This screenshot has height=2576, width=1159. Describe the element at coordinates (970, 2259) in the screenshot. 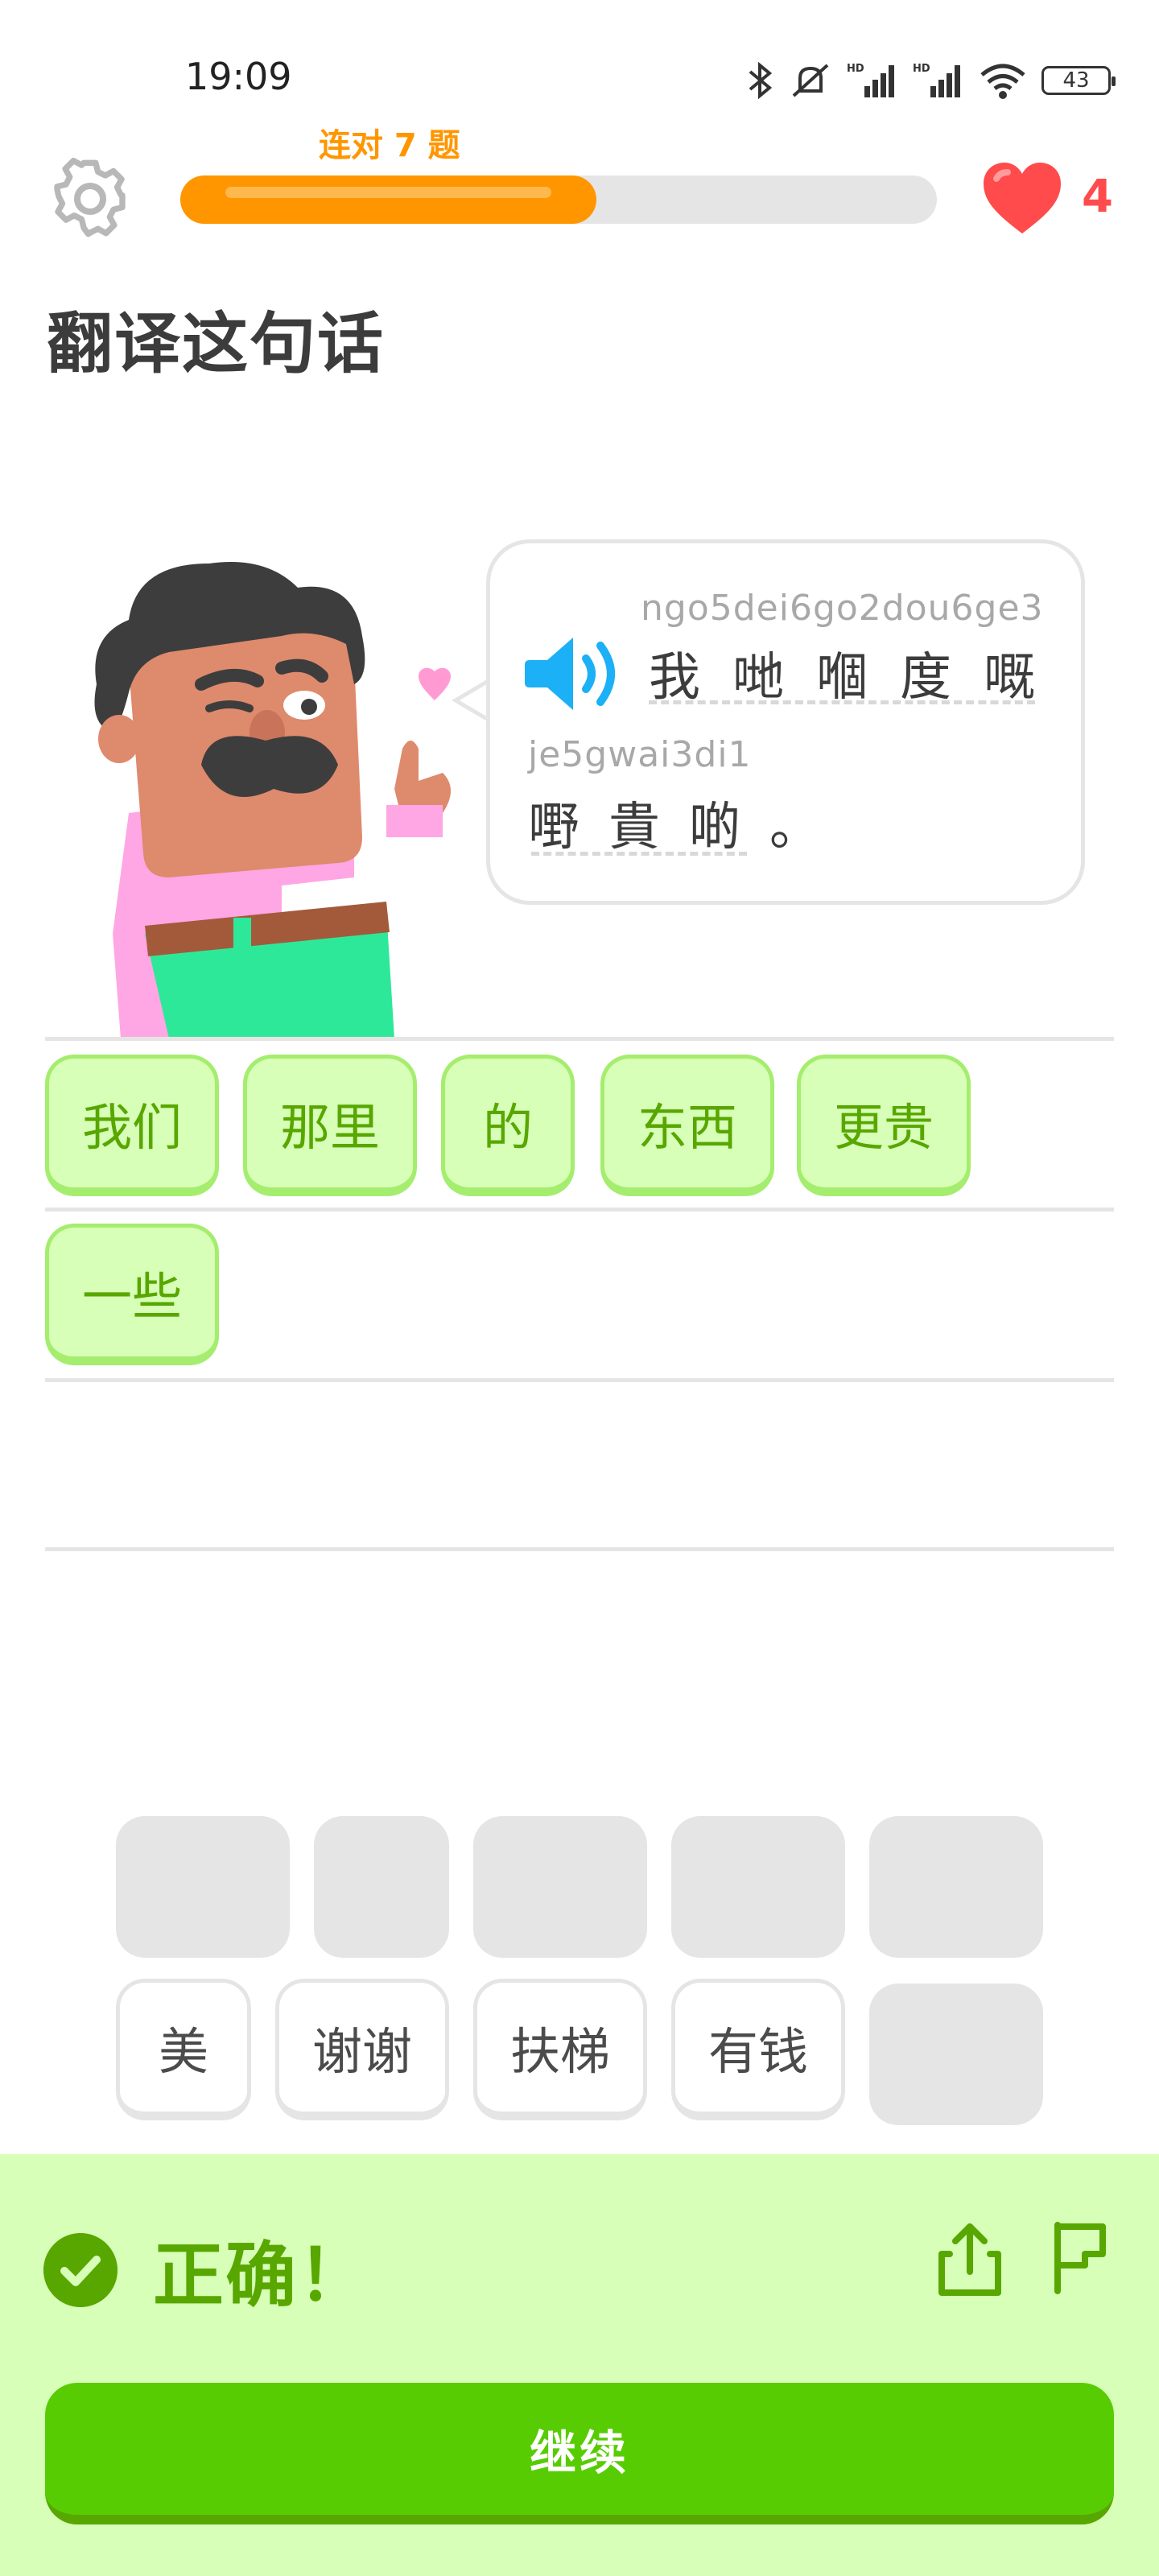

I see `share-icon` at that location.